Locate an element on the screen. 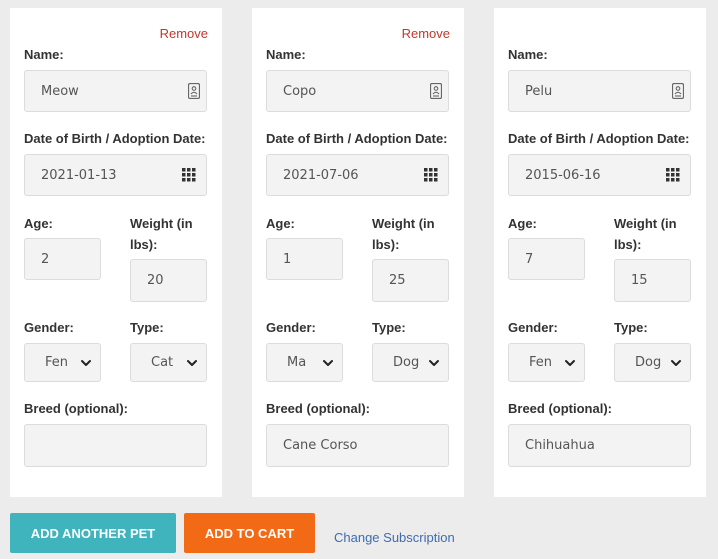 This screenshot has width=718, height=559. pet-name-input: Pelu is located at coordinates (599, 91).